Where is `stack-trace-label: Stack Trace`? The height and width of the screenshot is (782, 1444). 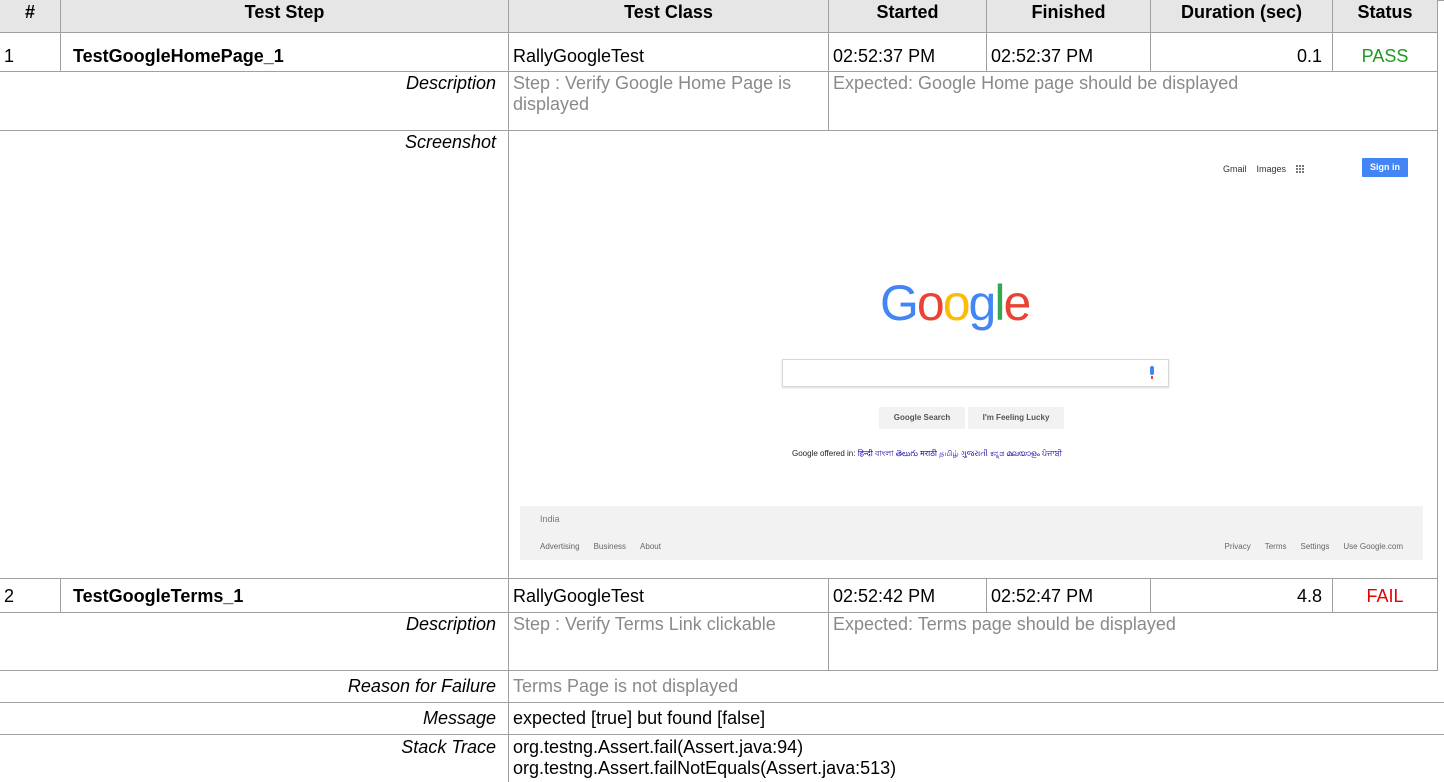
stack-trace-label: Stack Trace is located at coordinates (448, 747).